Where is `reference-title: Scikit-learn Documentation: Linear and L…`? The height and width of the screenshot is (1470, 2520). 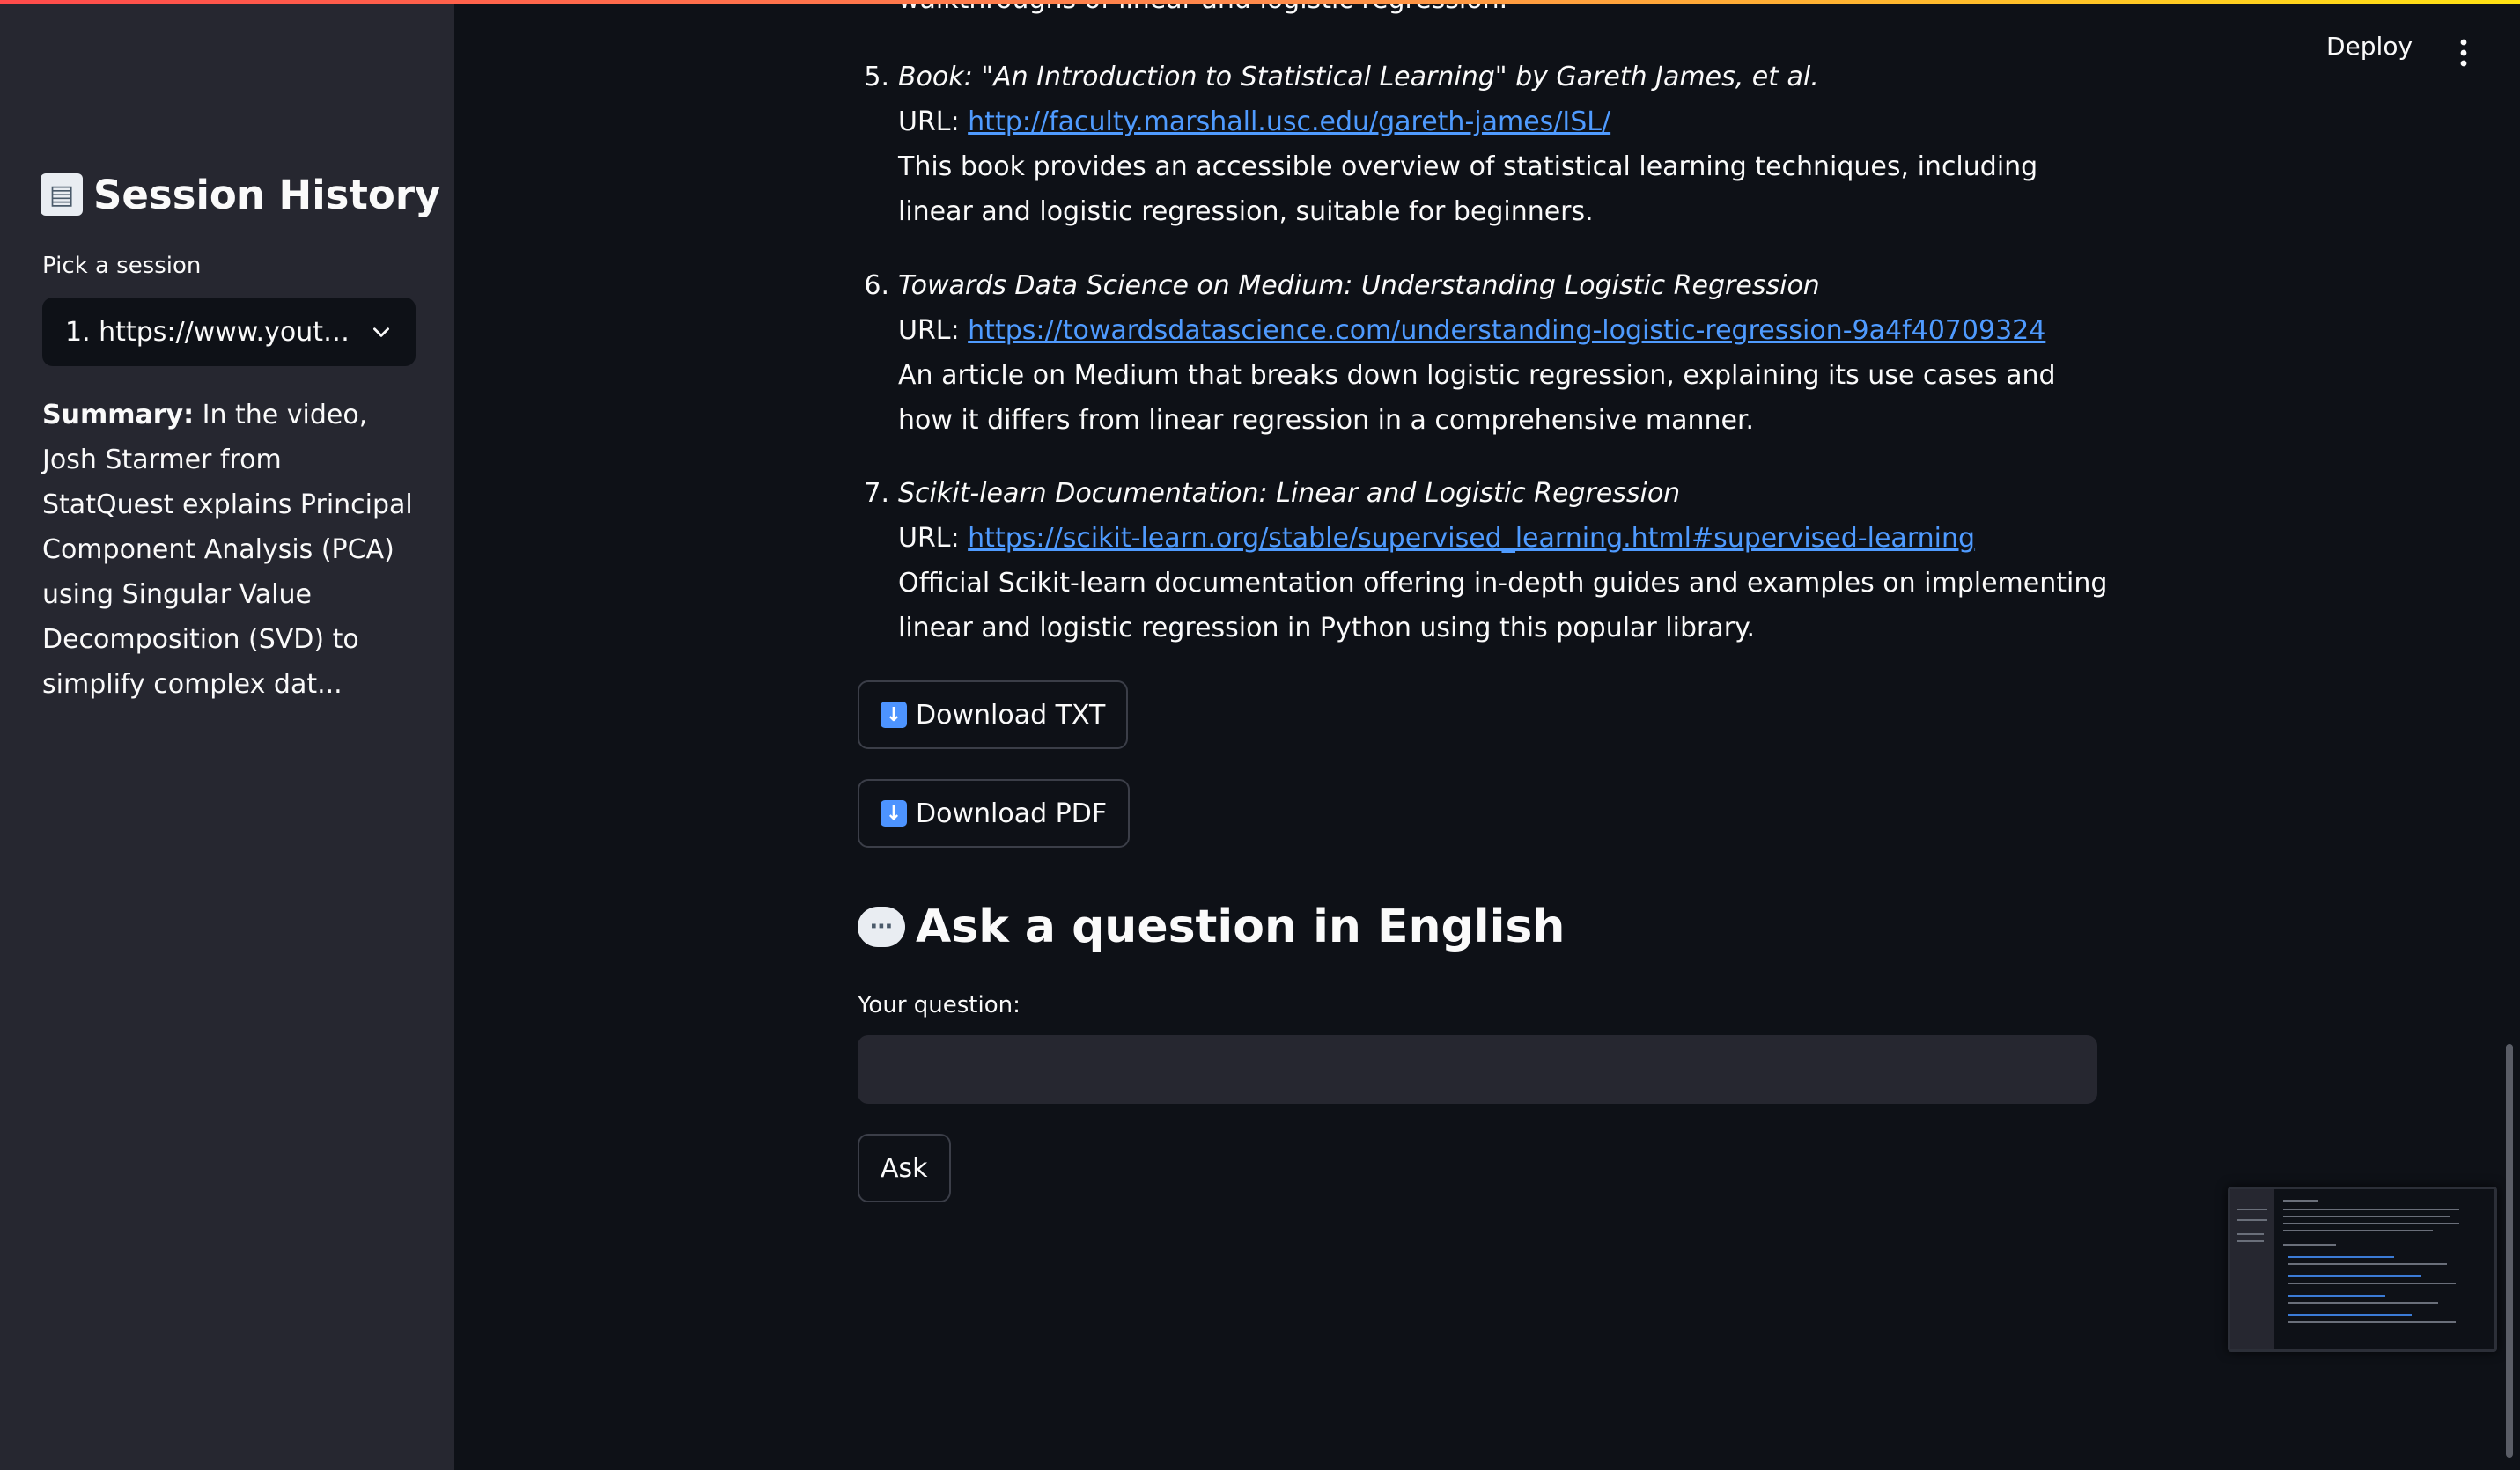
reference-title: Scikit-learn Documentation: Linear and L… is located at coordinates (1289, 493).